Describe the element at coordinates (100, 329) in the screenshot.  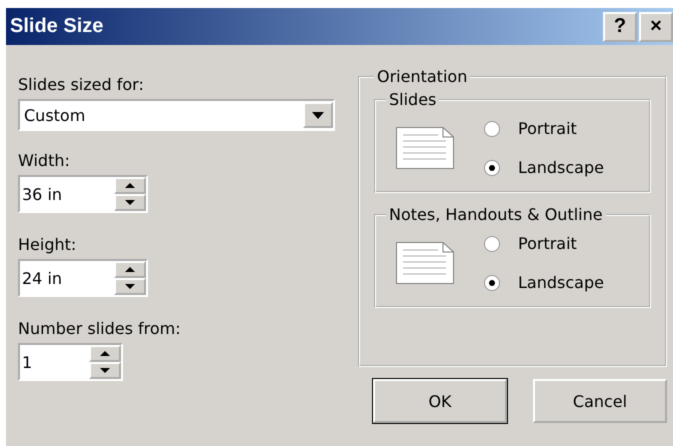
I see `field-label: Number slides from:` at that location.